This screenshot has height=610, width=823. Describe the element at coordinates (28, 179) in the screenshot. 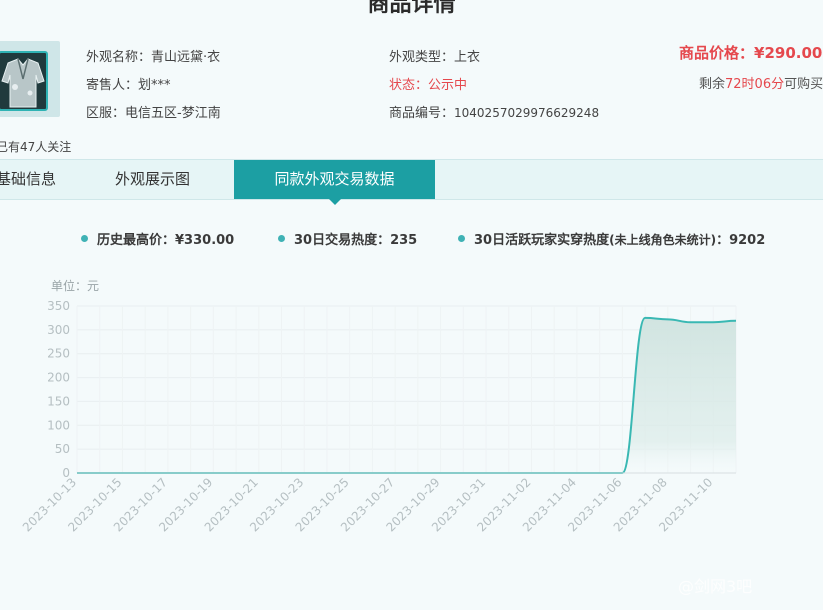

I see `tab-basic-info: 基础信息` at that location.